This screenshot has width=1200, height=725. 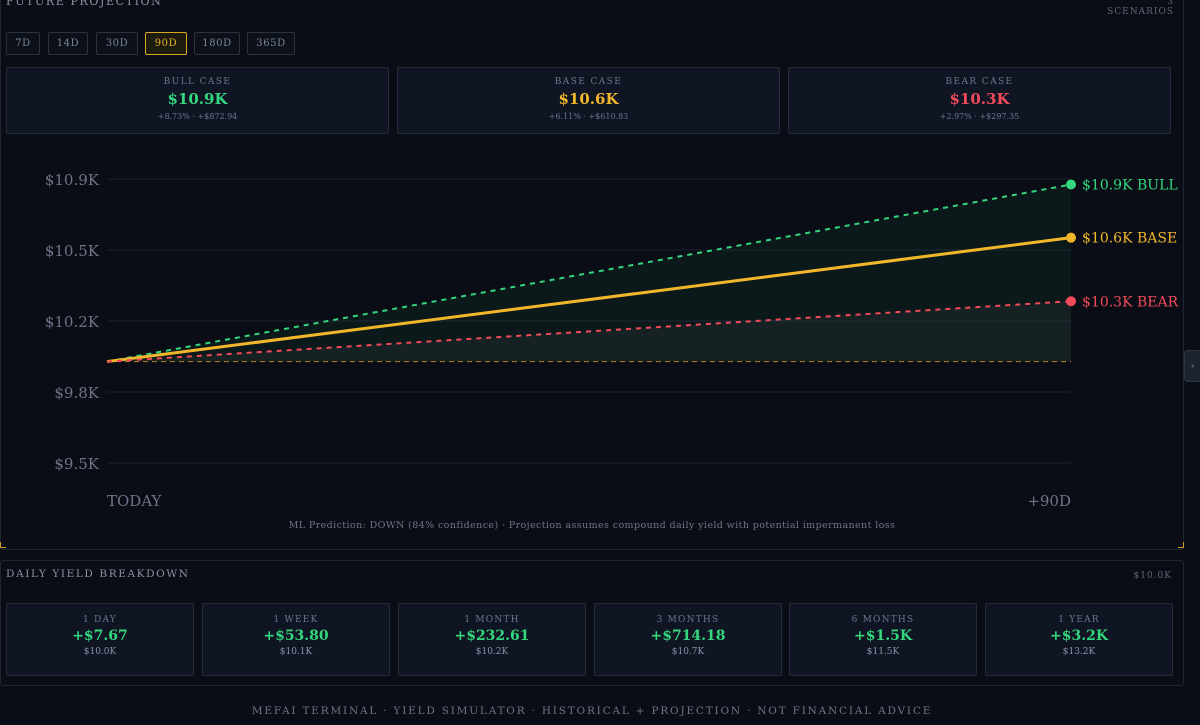 I want to click on yield-total: $10.2K, so click(x=492, y=652).